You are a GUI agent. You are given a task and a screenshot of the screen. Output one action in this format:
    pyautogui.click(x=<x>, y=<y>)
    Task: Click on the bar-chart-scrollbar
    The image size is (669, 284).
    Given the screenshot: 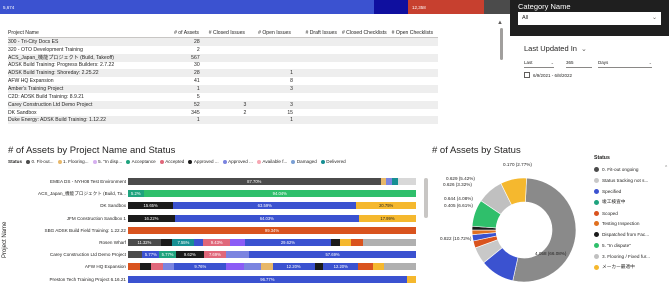 What is the action you would take?
    pyautogui.click(x=426, y=230)
    